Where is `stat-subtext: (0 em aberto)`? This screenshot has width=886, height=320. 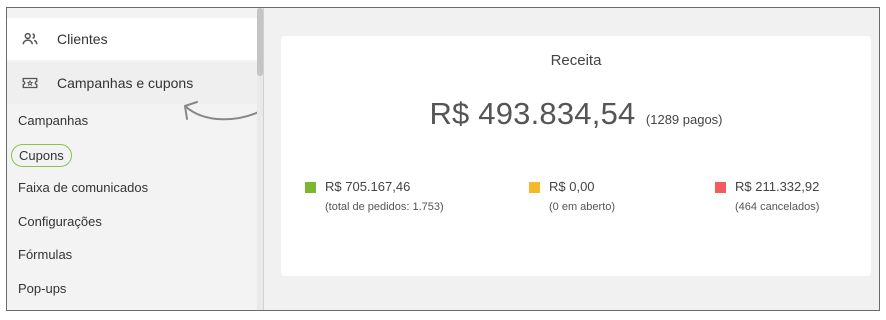
stat-subtext: (0 em aberto) is located at coordinates (582, 207).